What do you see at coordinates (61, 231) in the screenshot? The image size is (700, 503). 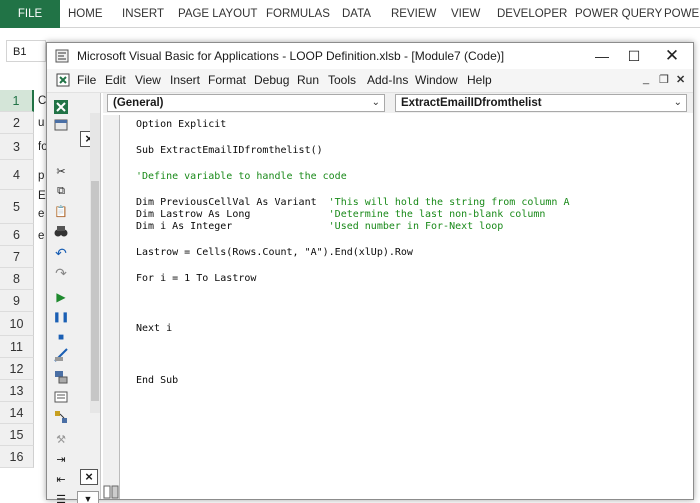 I see `find-icon` at bounding box center [61, 231].